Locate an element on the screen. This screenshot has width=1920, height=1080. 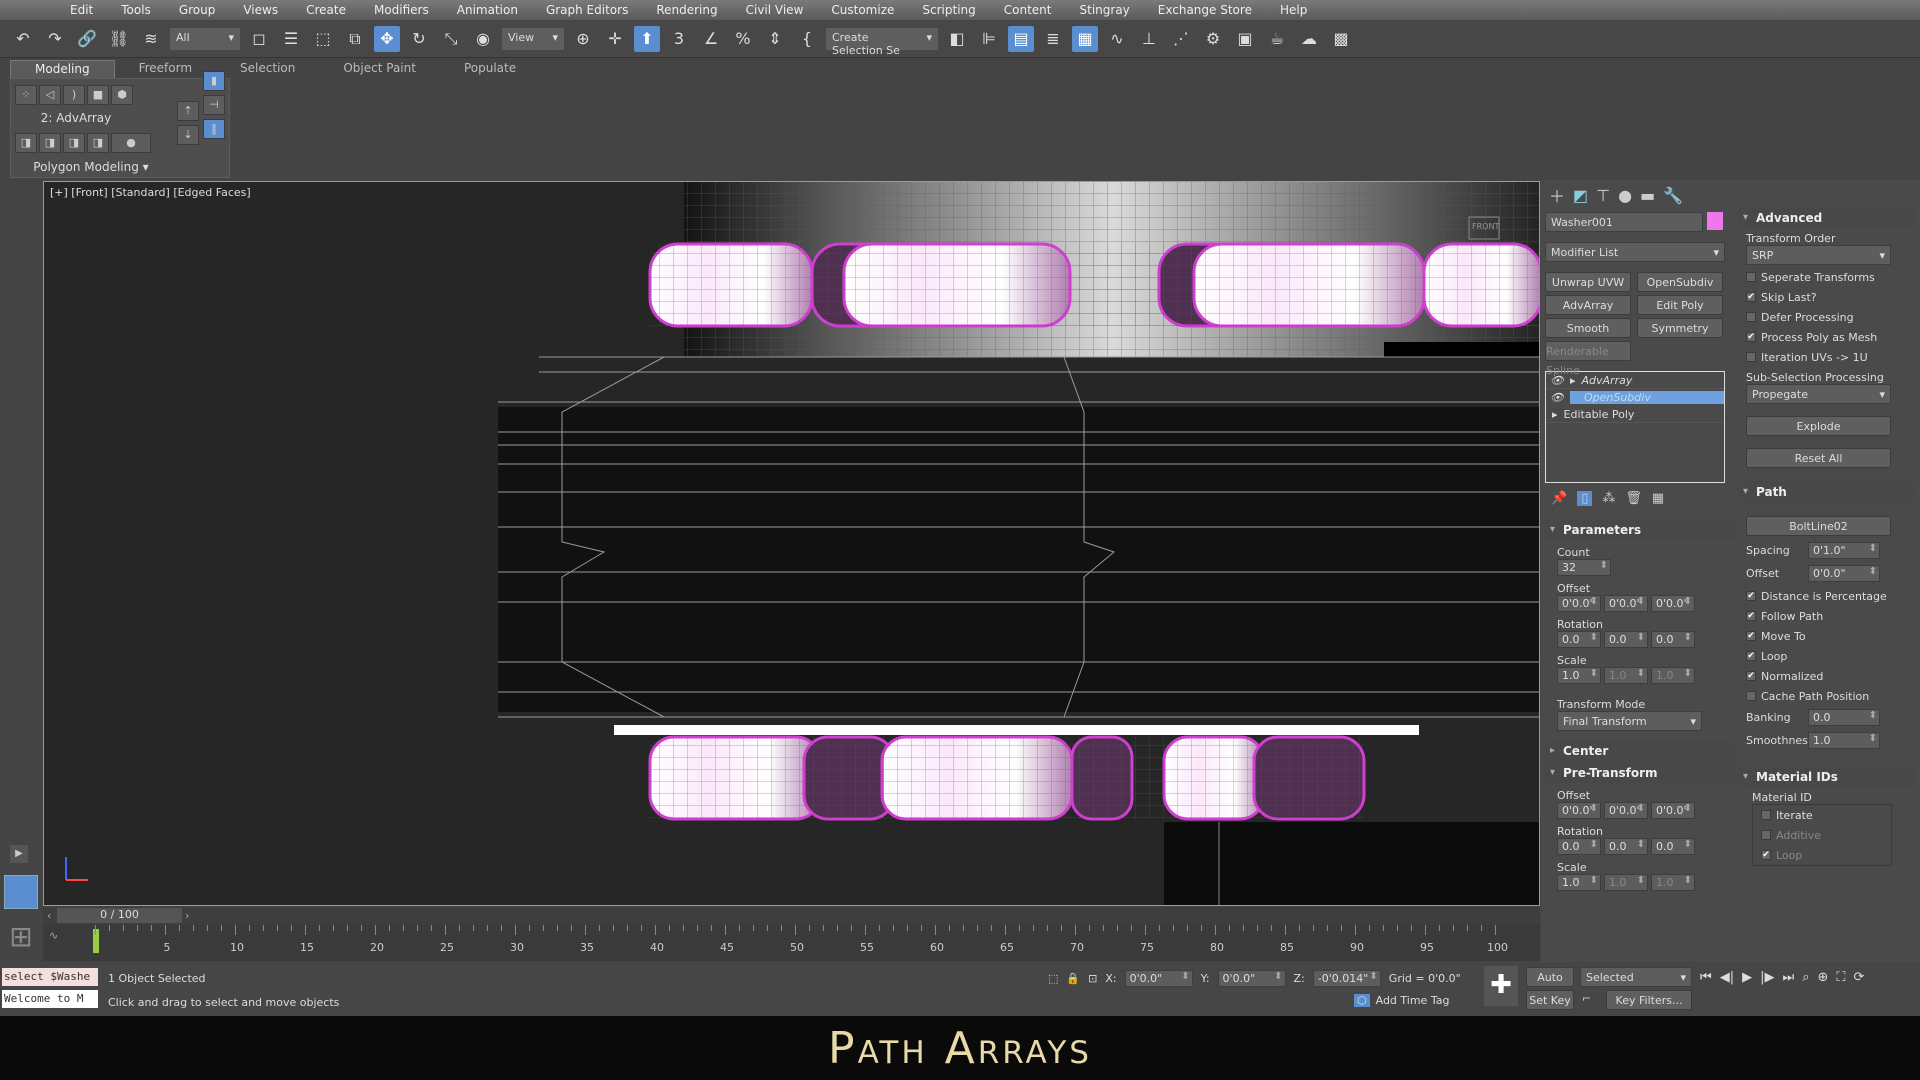
spacing-spinner: 0'1.0" is located at coordinates (1844, 550).